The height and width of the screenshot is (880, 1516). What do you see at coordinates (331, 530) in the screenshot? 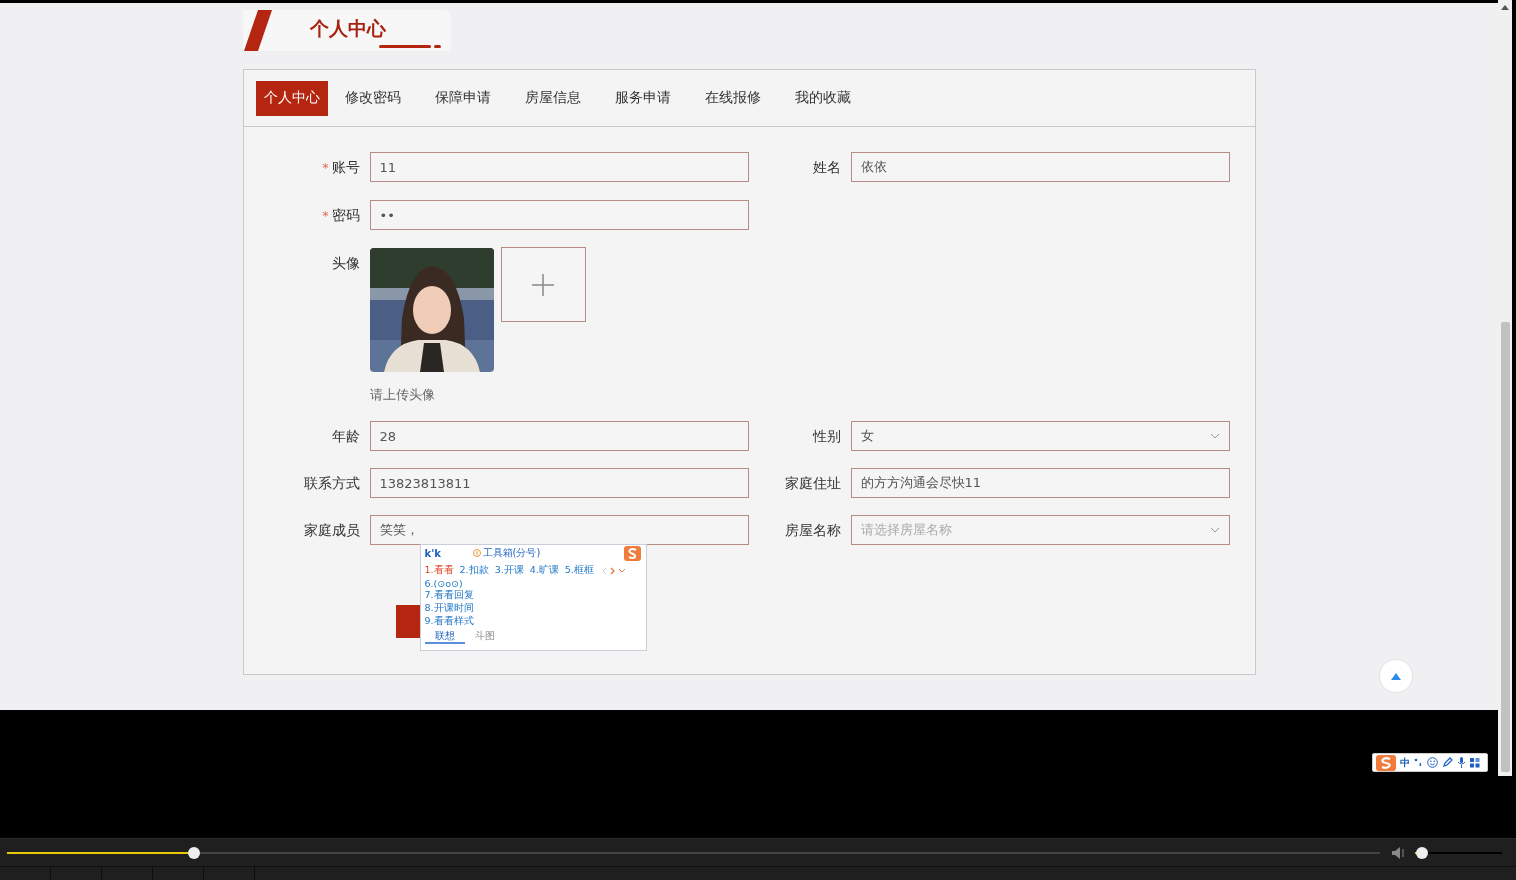
I see `field-label: 家庭成员` at bounding box center [331, 530].